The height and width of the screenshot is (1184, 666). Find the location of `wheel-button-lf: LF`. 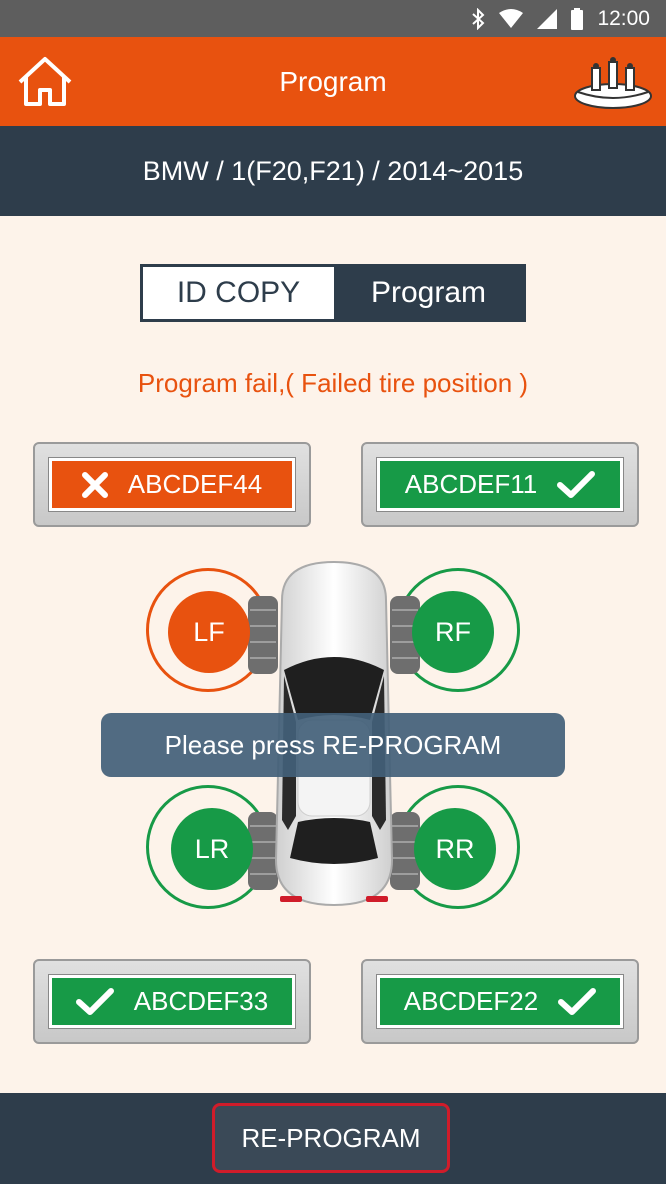

wheel-button-lf: LF is located at coordinates (209, 632).